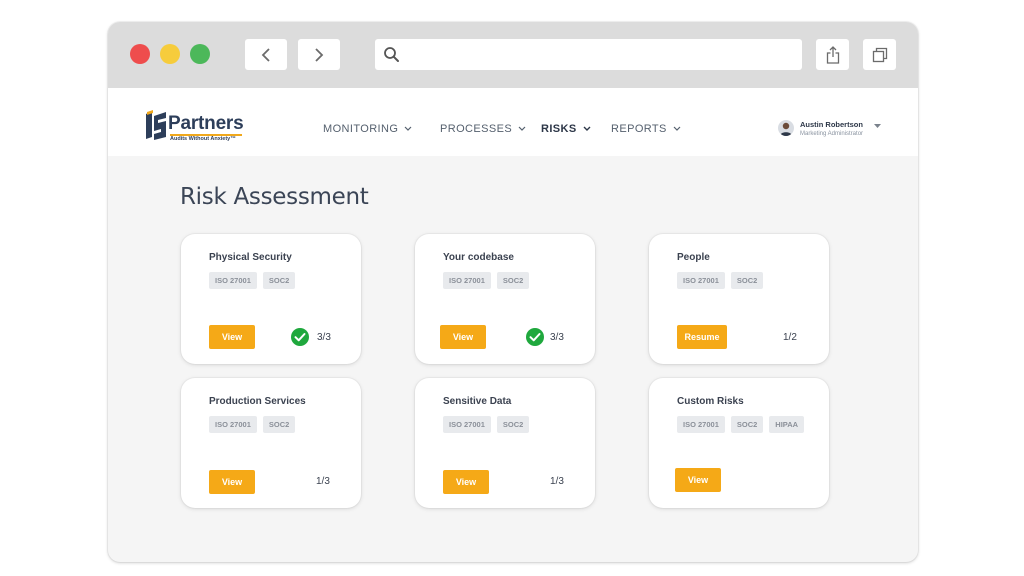  I want to click on maximize-window-button, so click(200, 54).